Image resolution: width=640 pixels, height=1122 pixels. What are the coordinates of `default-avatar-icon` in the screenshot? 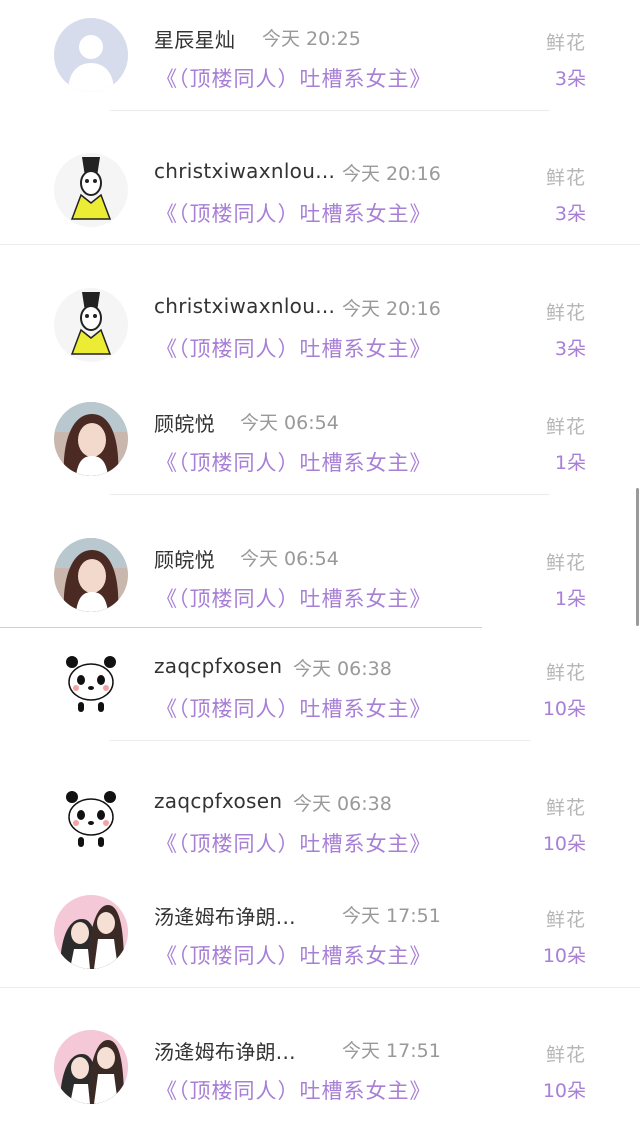 It's located at (91, 55).